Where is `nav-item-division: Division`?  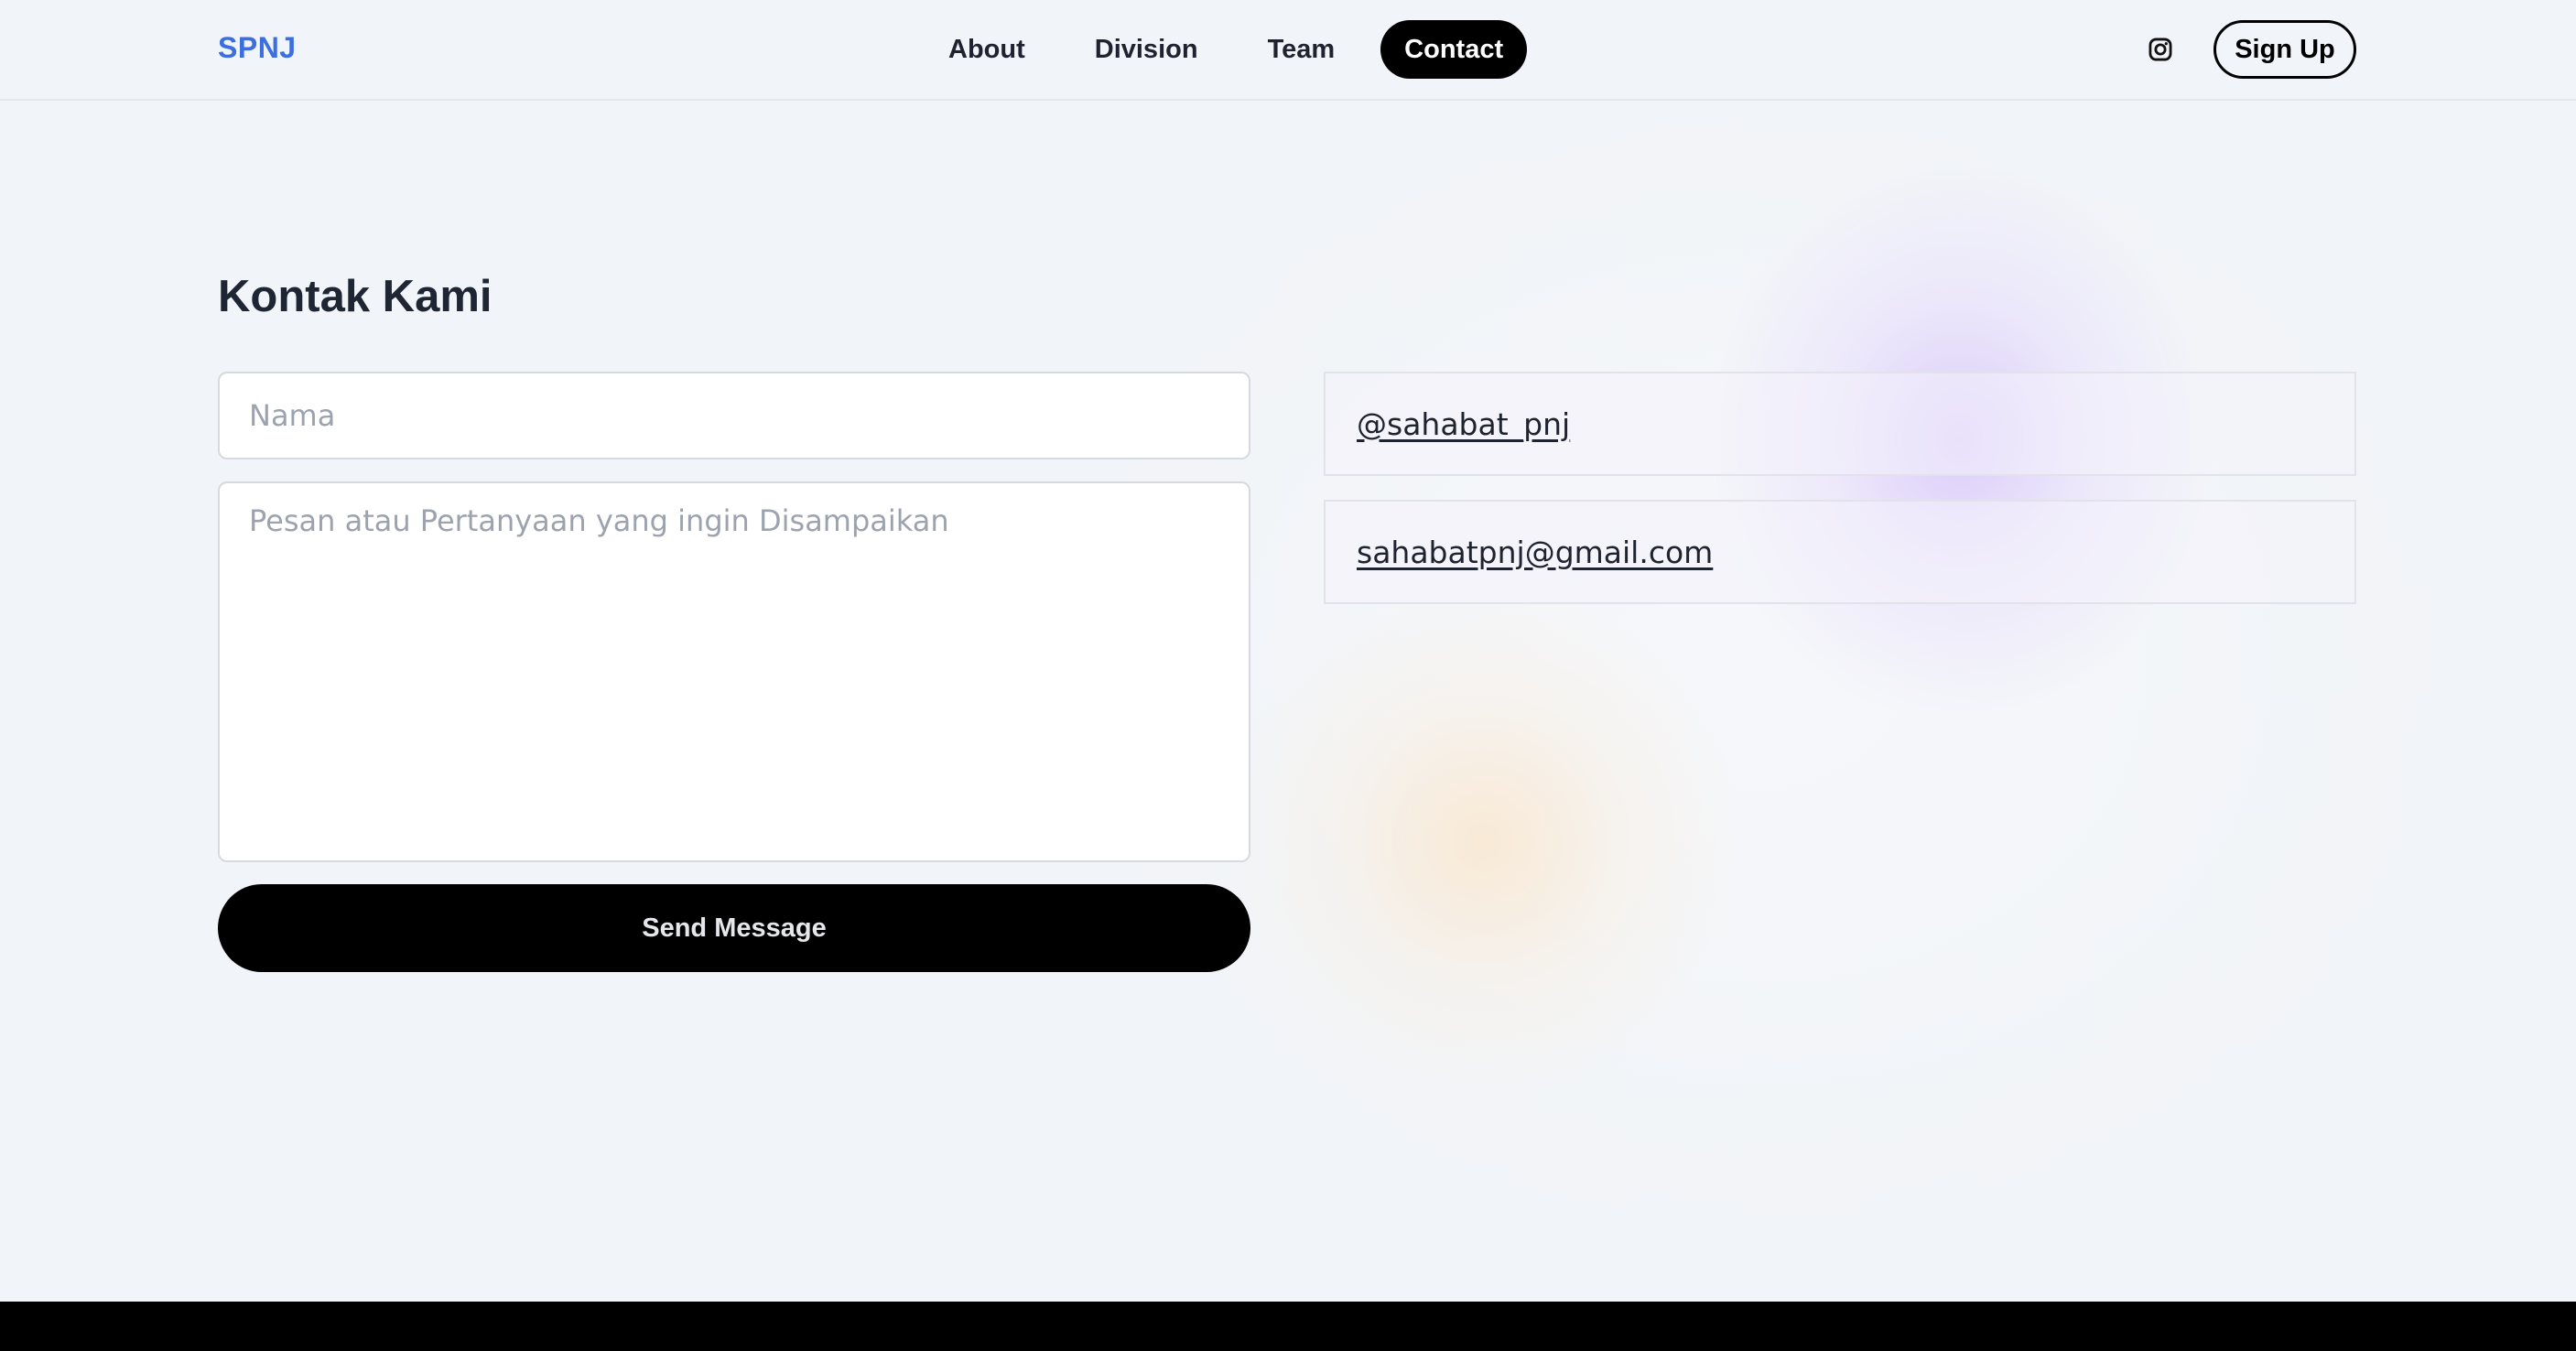
nav-item-division: Division is located at coordinates (1147, 49).